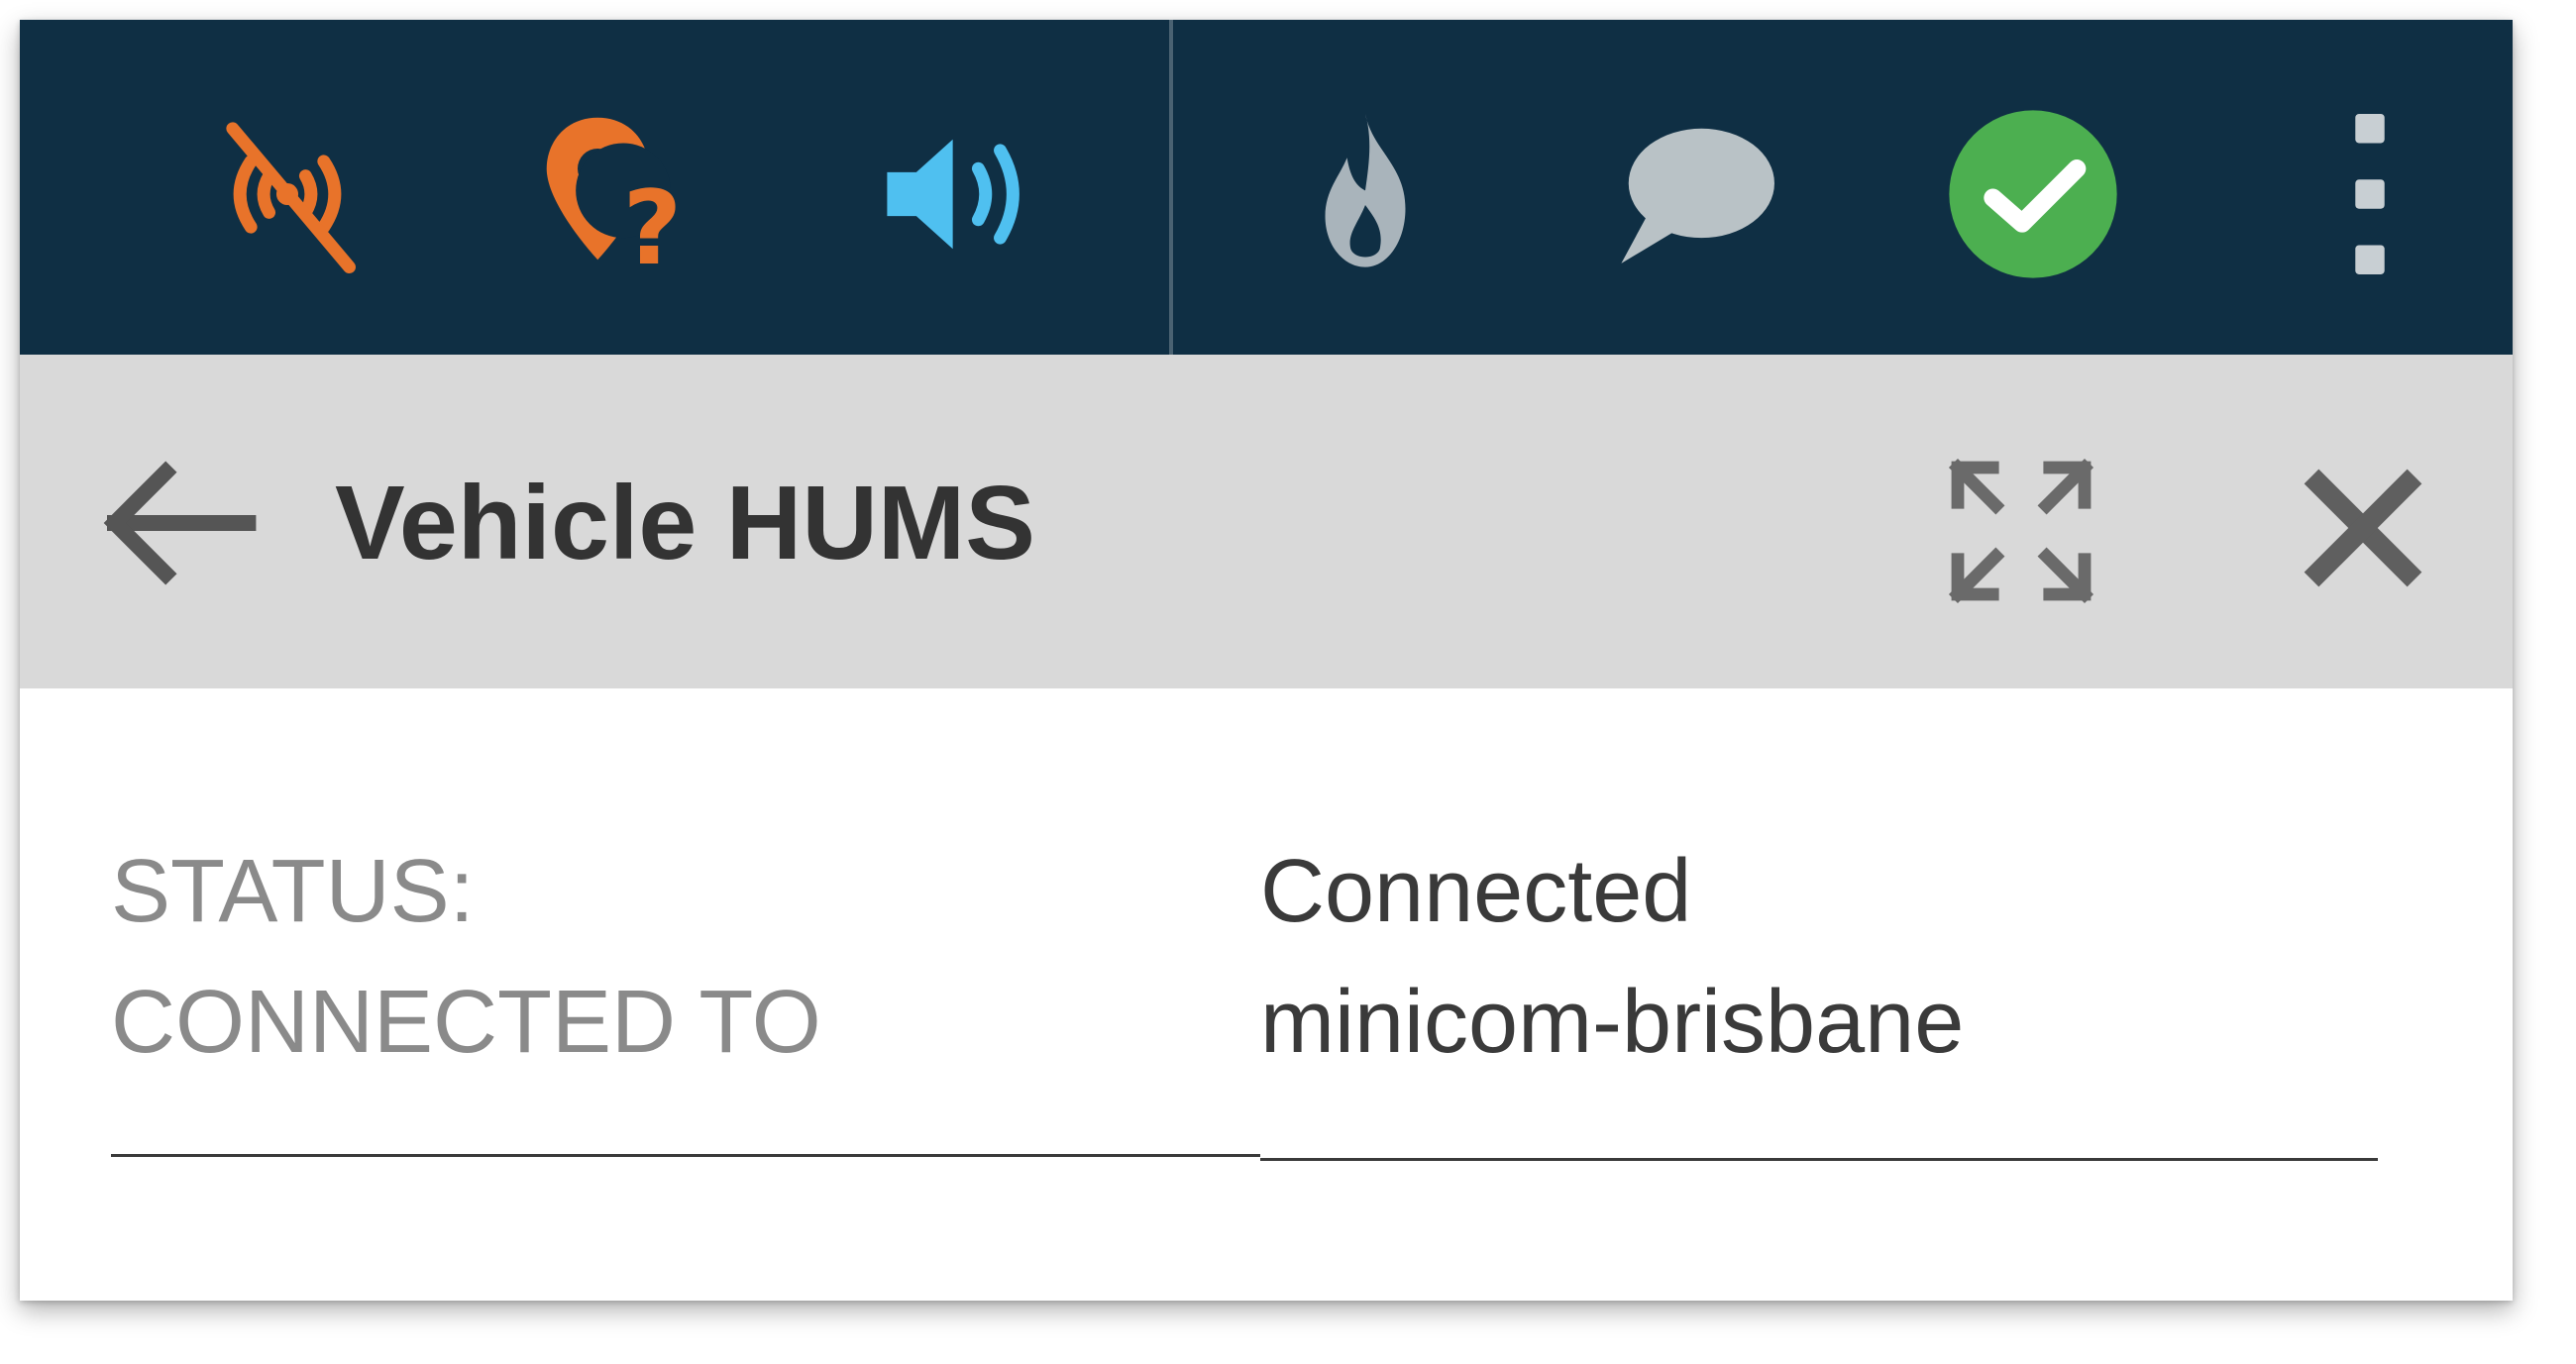 The width and height of the screenshot is (2576, 1364). What do you see at coordinates (1476, 891) in the screenshot?
I see `status-value: Connected` at bounding box center [1476, 891].